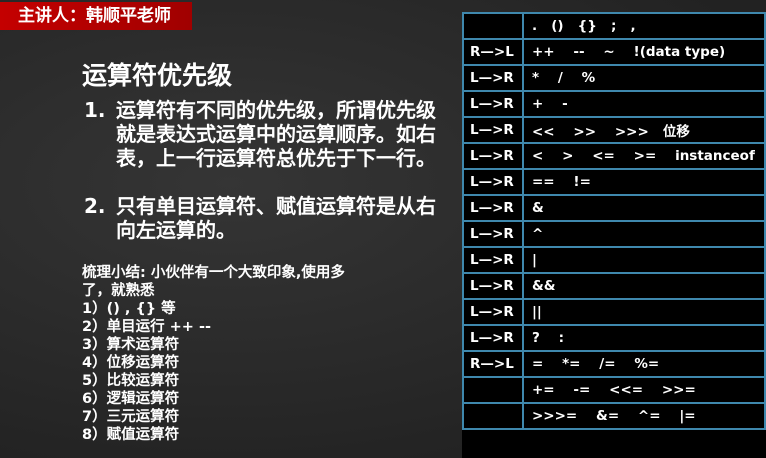 This screenshot has width=766, height=458. What do you see at coordinates (644, 390) in the screenshot?
I see `operators-cell: += -= <<= >>=` at bounding box center [644, 390].